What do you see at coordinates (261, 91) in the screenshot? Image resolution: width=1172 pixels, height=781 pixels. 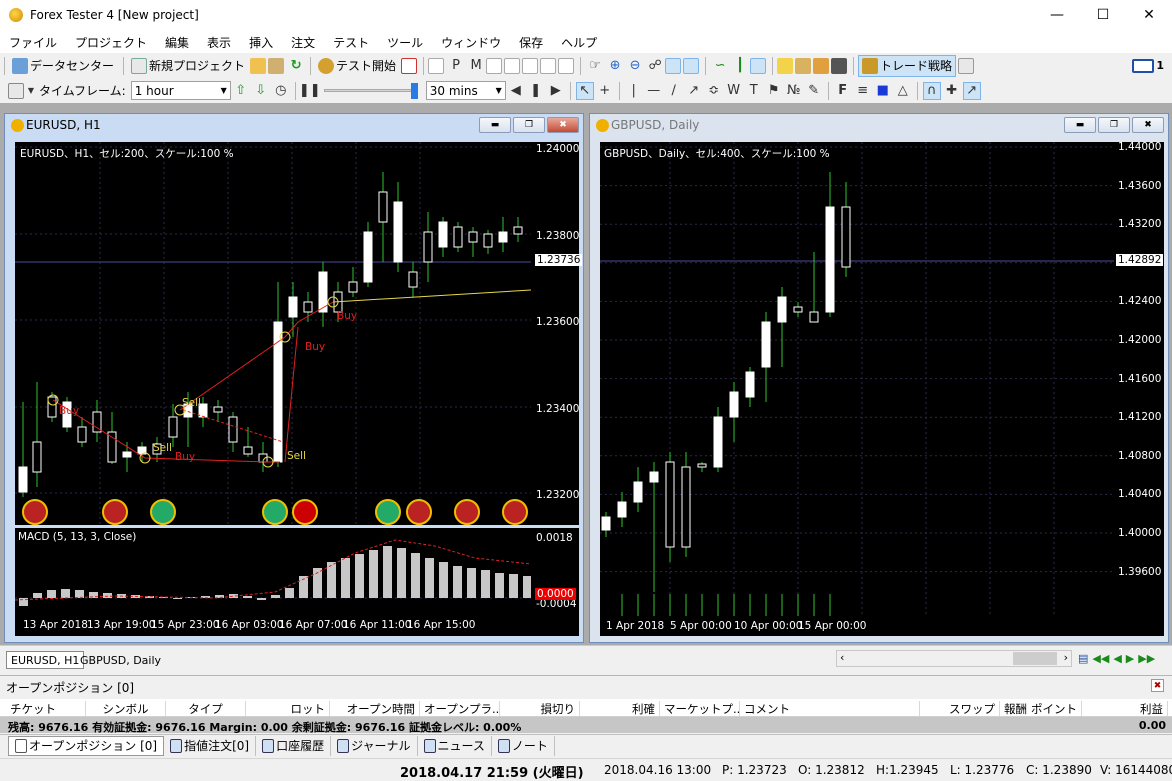 I see `arrow-down-icon: ⇩` at bounding box center [261, 91].